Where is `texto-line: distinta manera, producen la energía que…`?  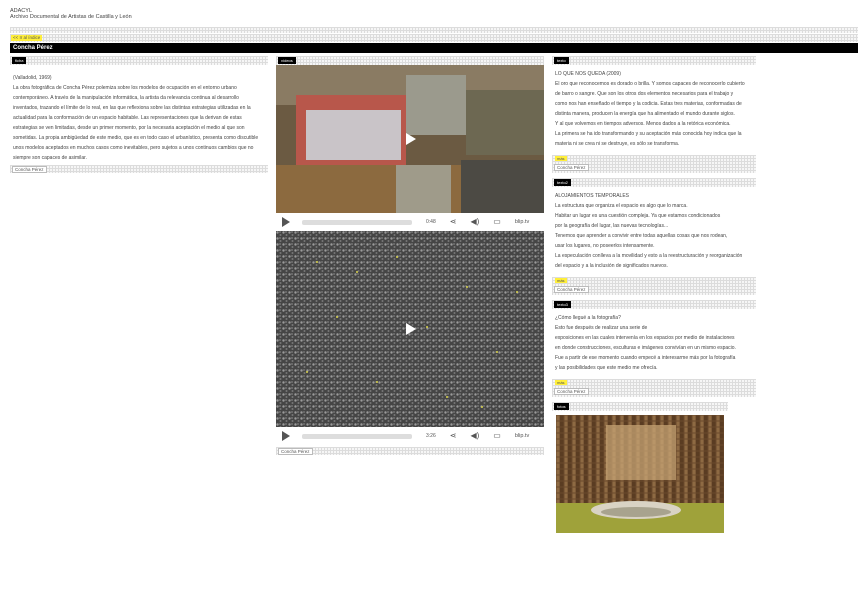
texto-line: distinta manera, producen la energía que… is located at coordinates (645, 114).